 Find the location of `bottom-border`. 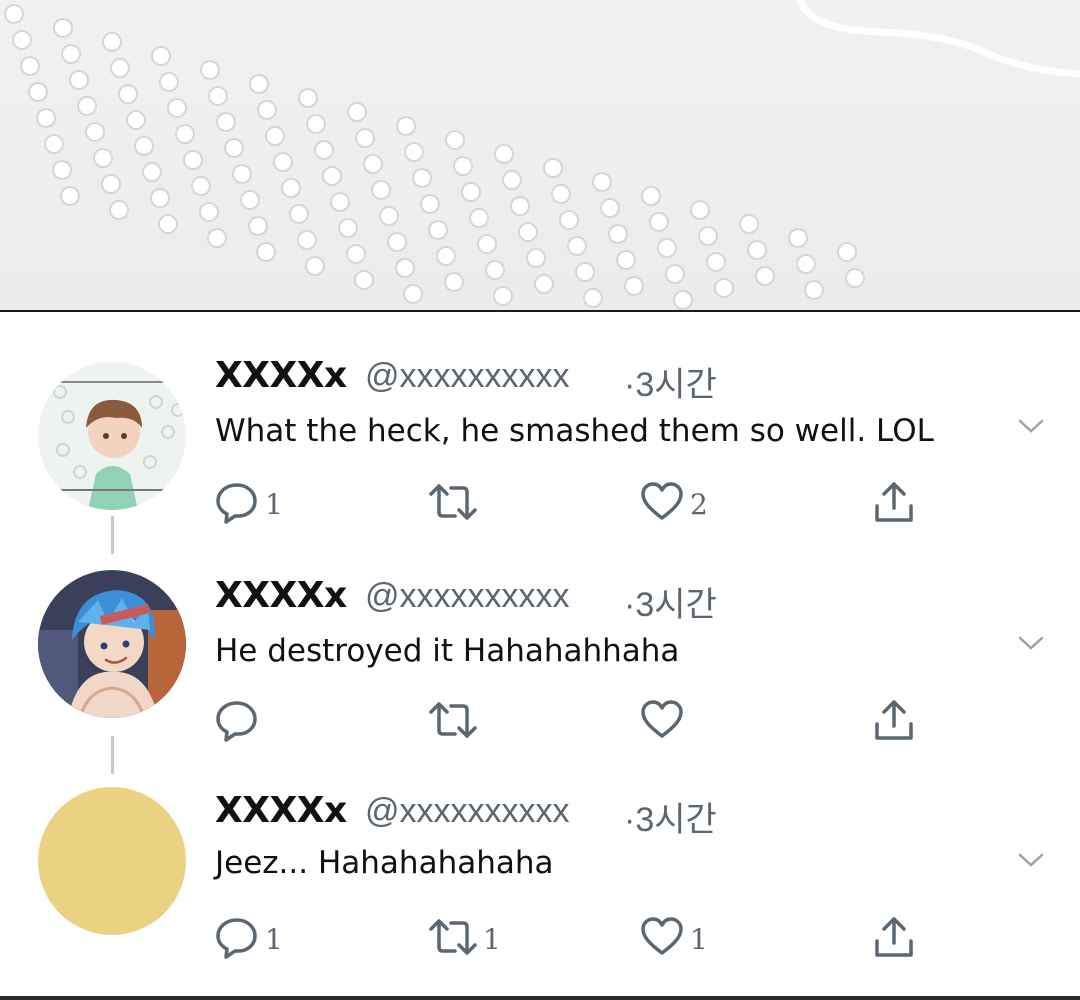

bottom-border is located at coordinates (540, 998).